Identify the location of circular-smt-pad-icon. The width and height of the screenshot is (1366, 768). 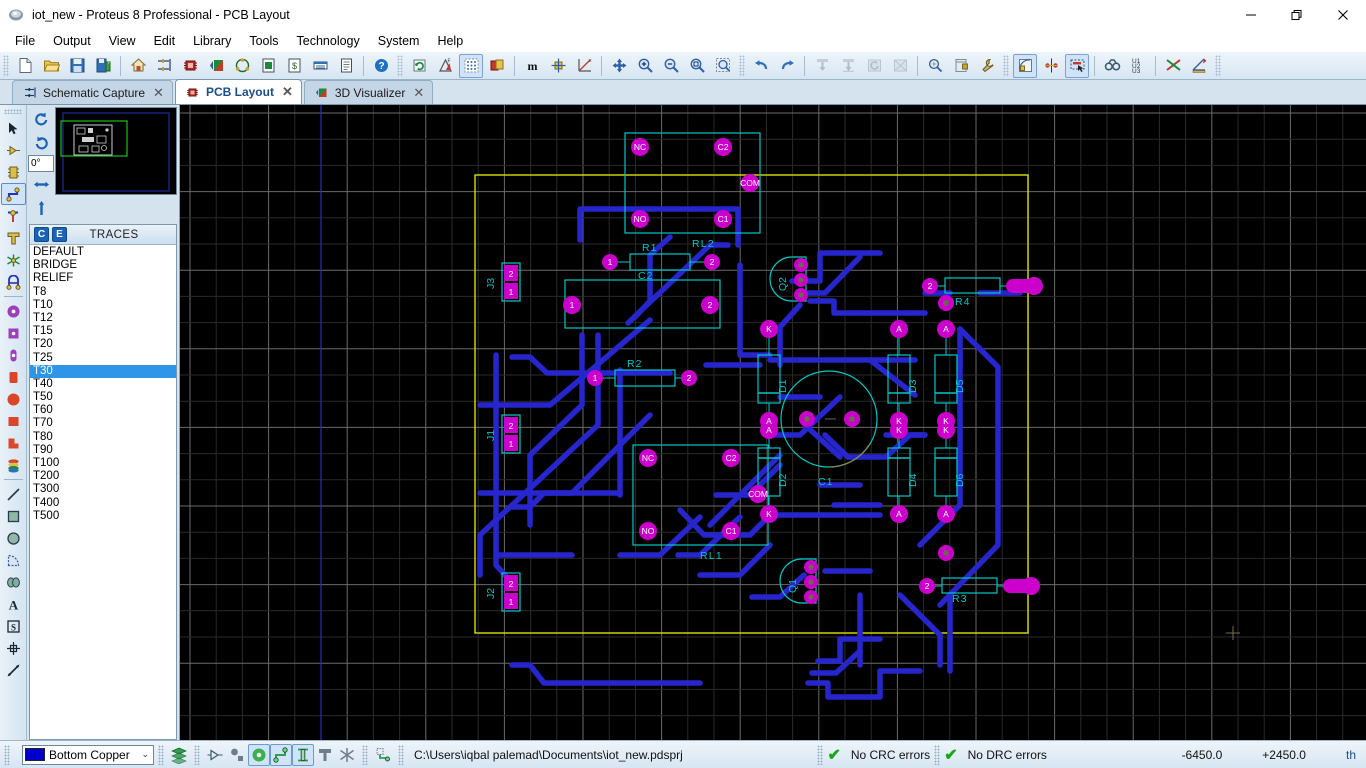
(13, 399).